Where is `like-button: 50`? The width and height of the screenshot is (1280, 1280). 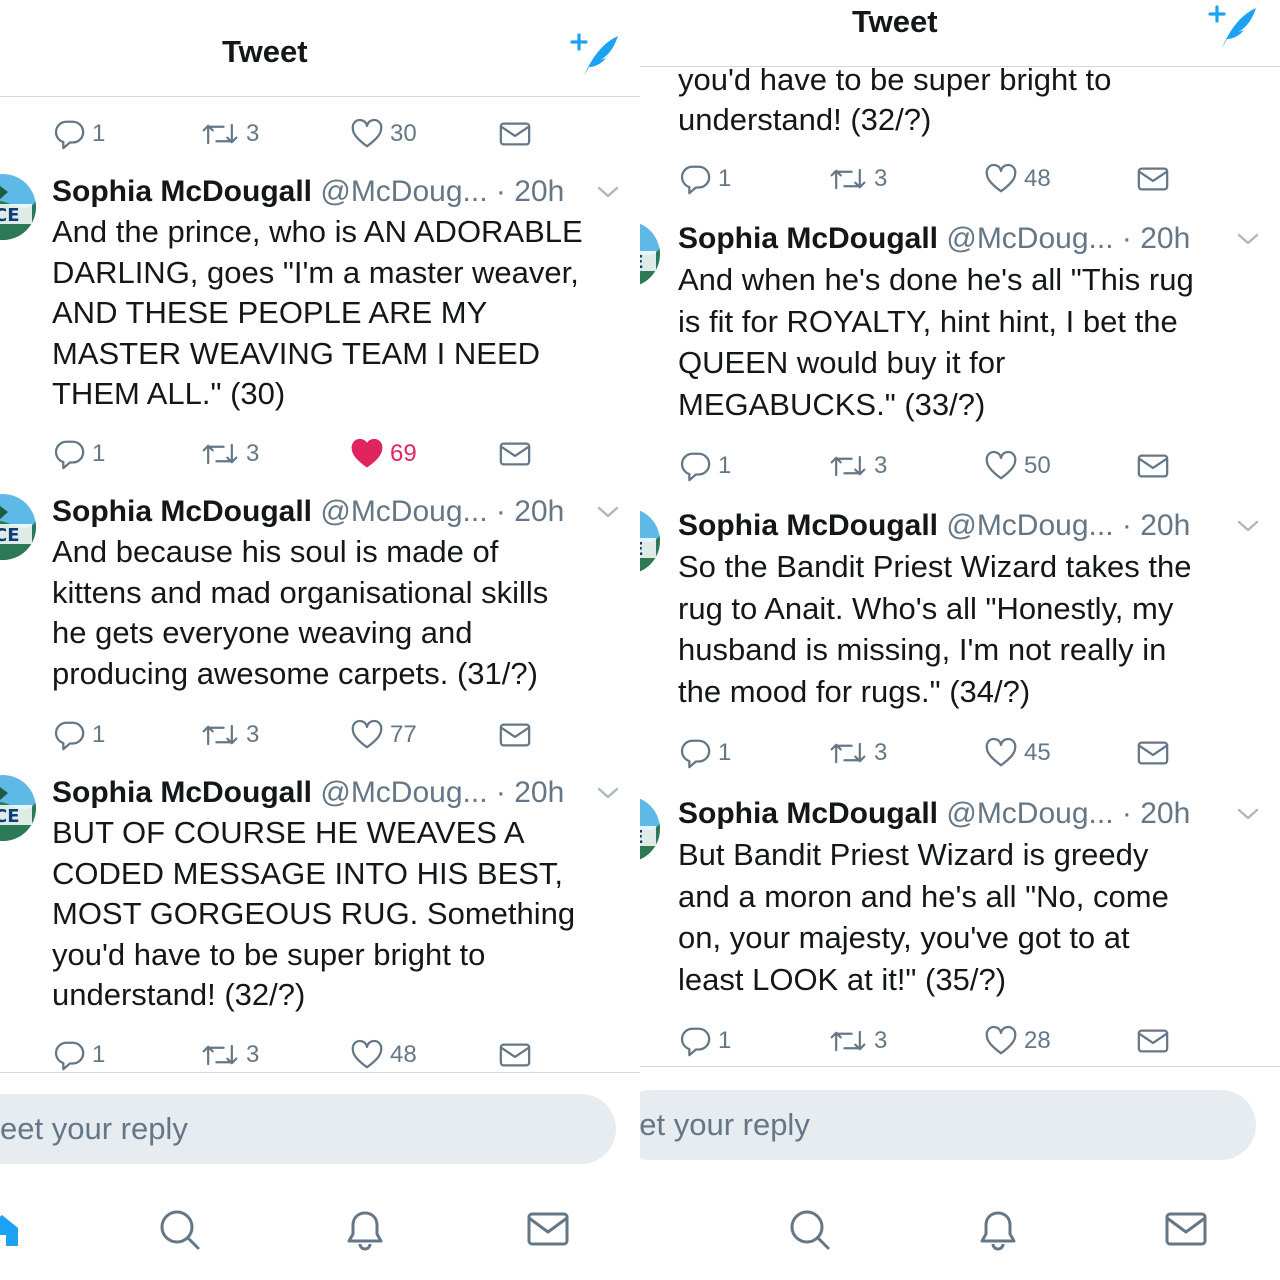
like-button: 50 is located at coordinates (1017, 466).